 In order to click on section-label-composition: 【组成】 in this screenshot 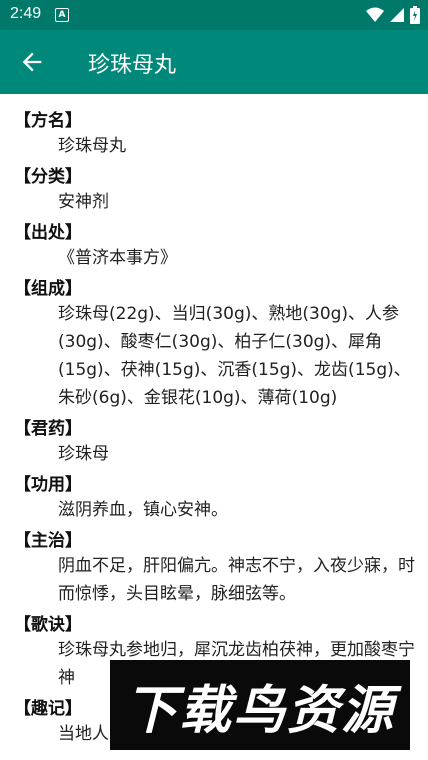, I will do `click(48, 289)`.